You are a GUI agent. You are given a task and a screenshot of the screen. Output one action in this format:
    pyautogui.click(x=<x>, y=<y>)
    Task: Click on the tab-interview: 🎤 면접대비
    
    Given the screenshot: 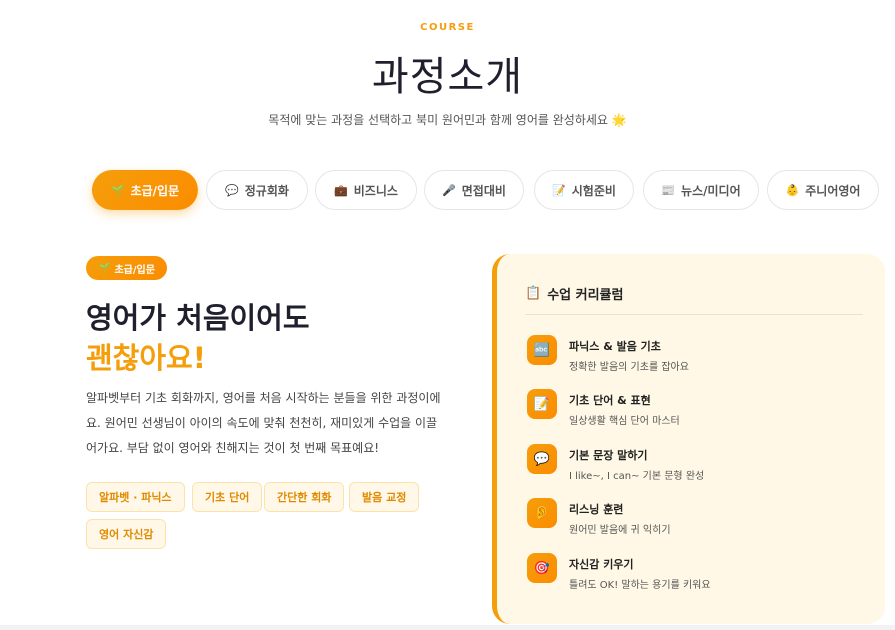 What is the action you would take?
    pyautogui.click(x=474, y=190)
    